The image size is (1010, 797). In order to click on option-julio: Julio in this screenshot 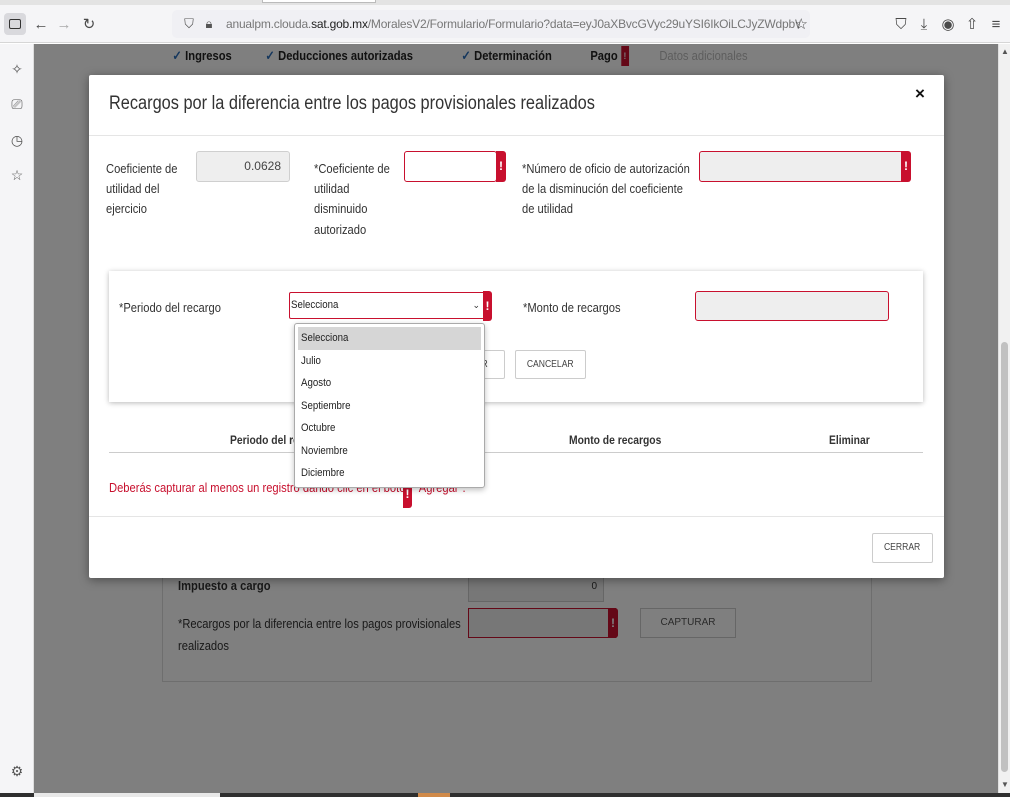, I will do `click(389, 361)`.